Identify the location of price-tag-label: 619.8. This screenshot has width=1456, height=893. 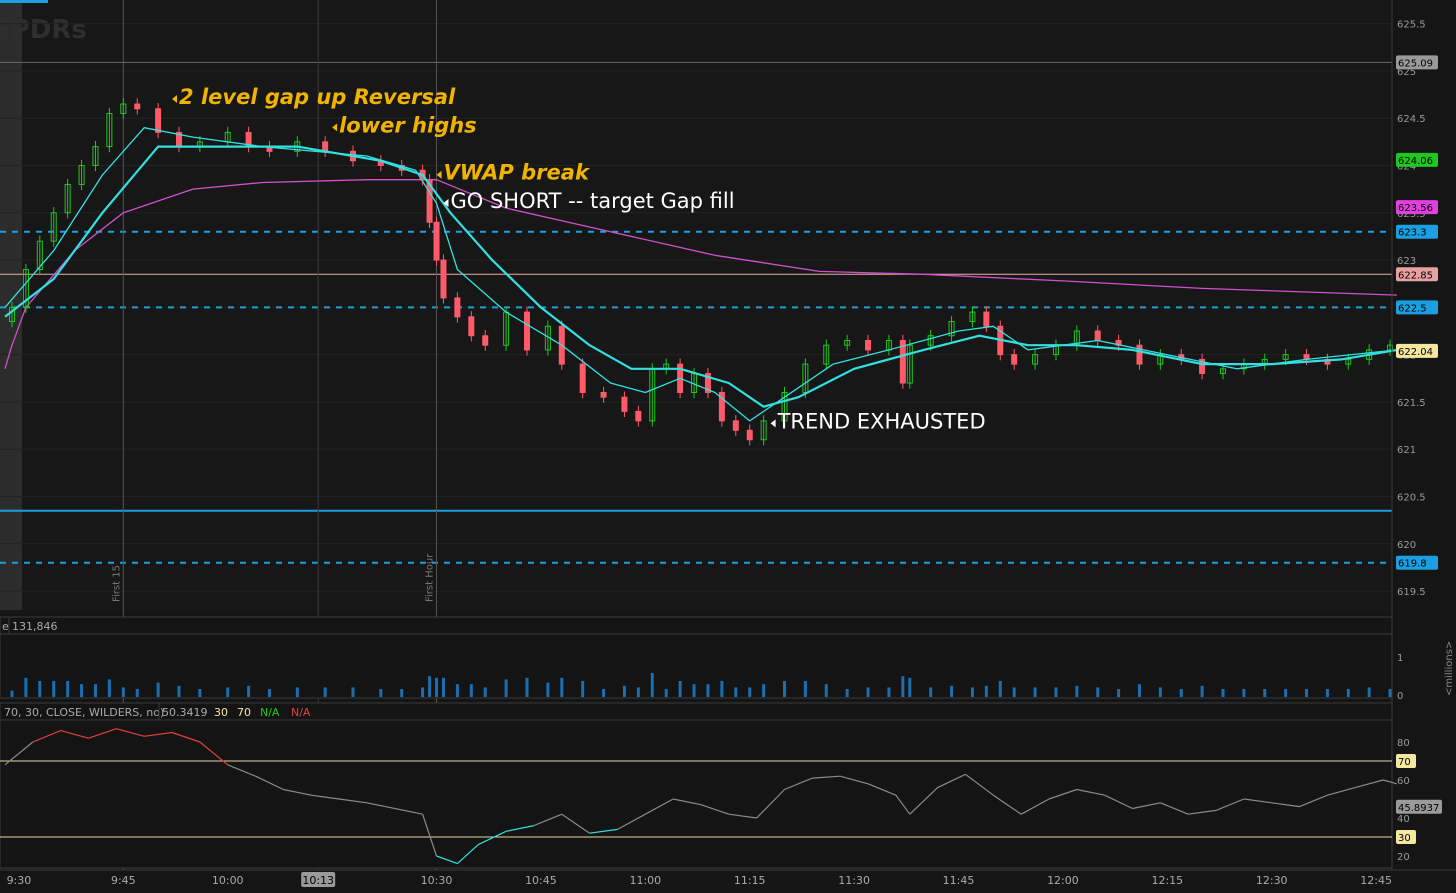
(1412, 564).